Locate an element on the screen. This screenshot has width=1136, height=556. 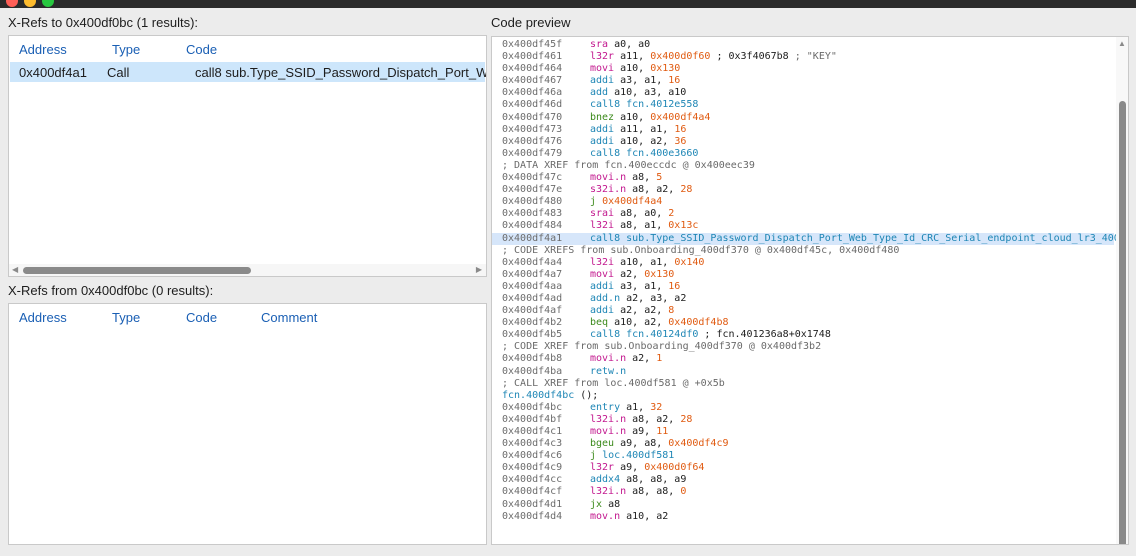
code-line: 0x400df47e s32i.n a8, a2, 28 is located at coordinates (808, 190).